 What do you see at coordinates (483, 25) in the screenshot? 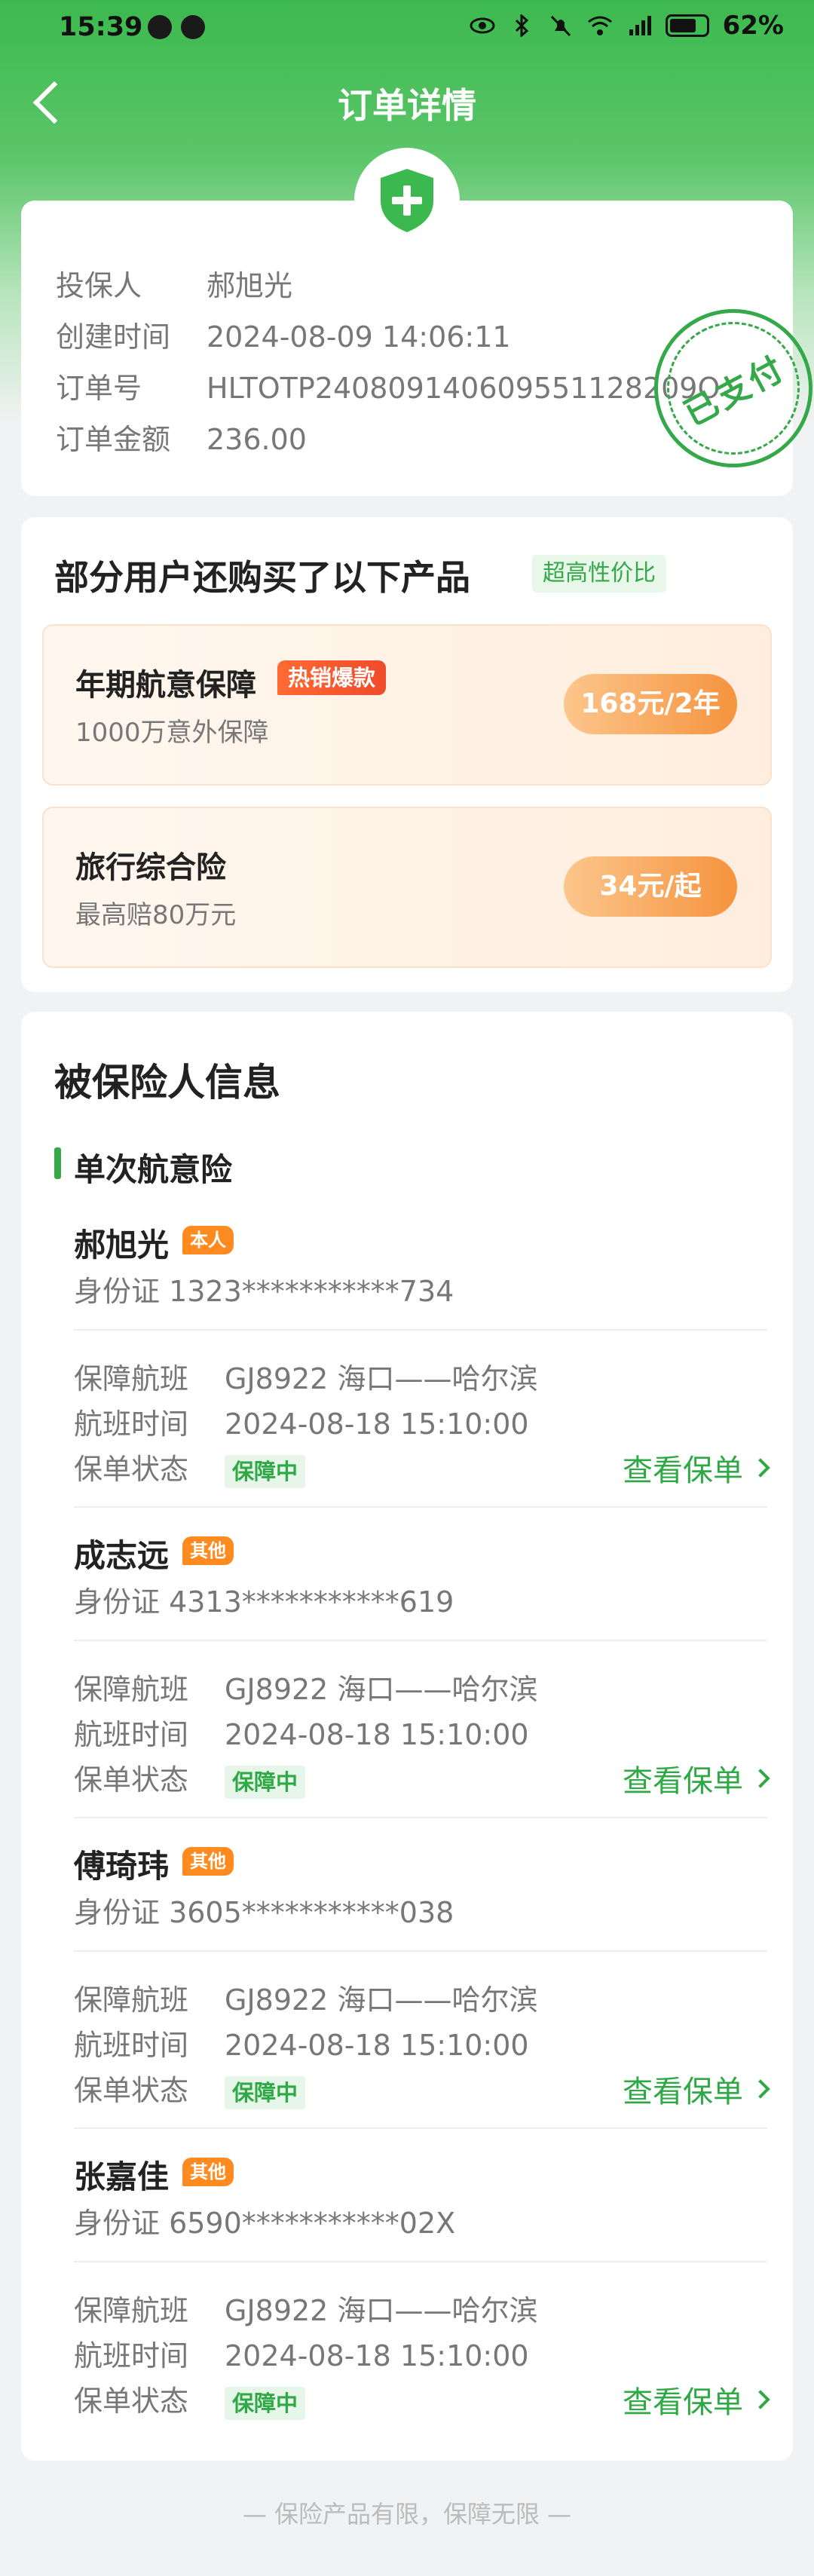
I see `eye-icon` at bounding box center [483, 25].